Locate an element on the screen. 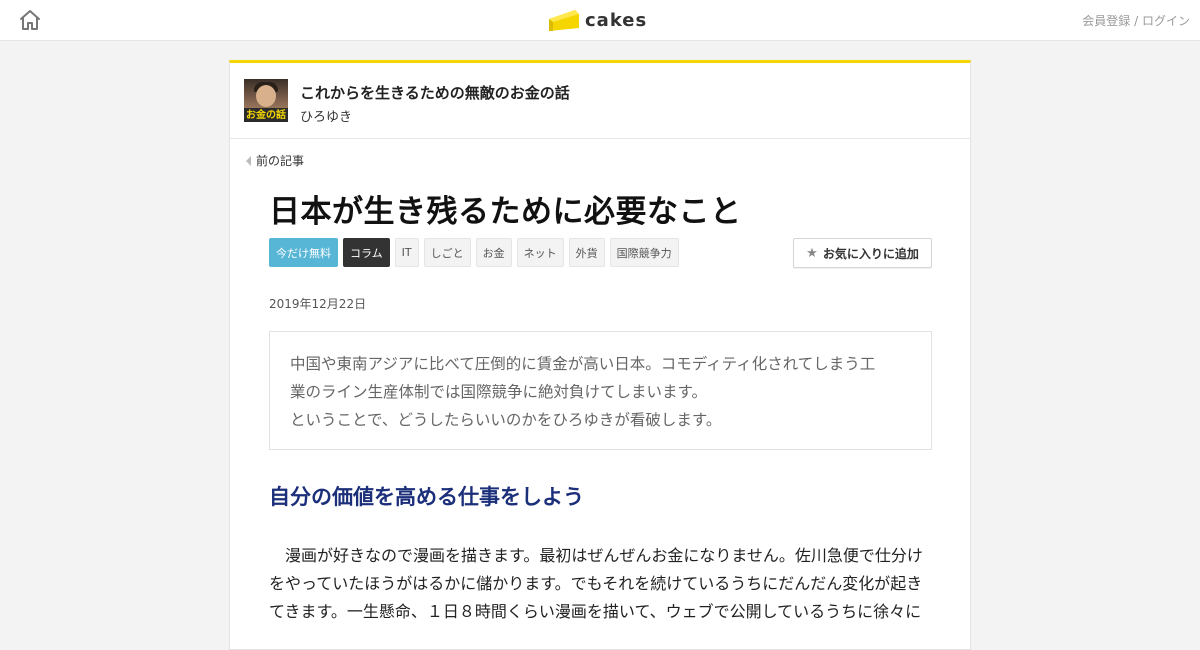  cakes-logo: cakes is located at coordinates (597, 20).